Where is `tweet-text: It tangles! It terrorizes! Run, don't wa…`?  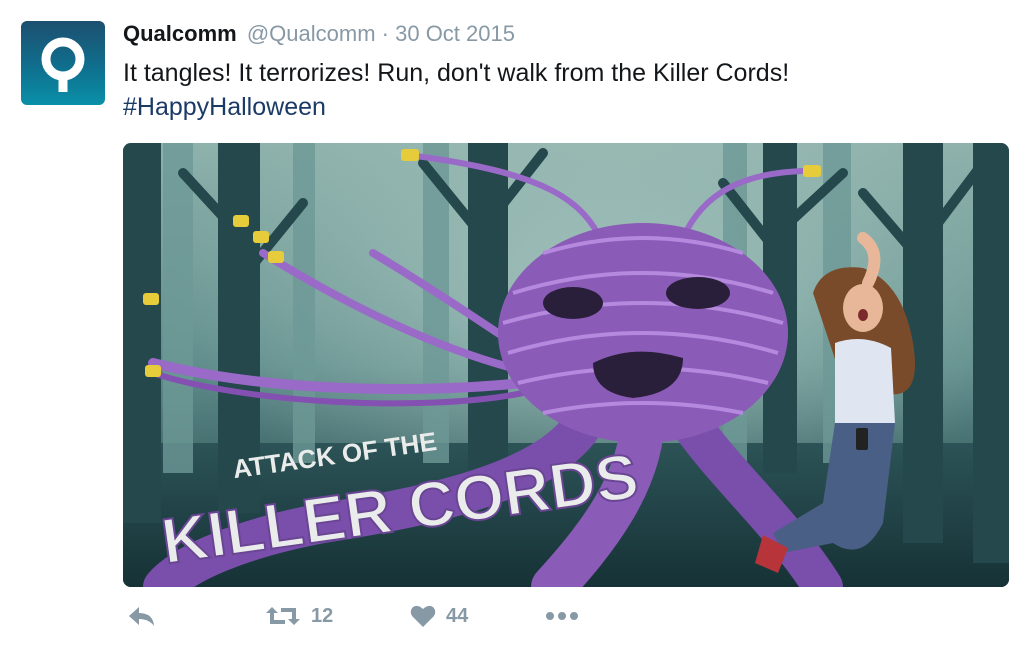
tweet-text: It tangles! It terrorizes! Run, don't wa… is located at coordinates (563, 90).